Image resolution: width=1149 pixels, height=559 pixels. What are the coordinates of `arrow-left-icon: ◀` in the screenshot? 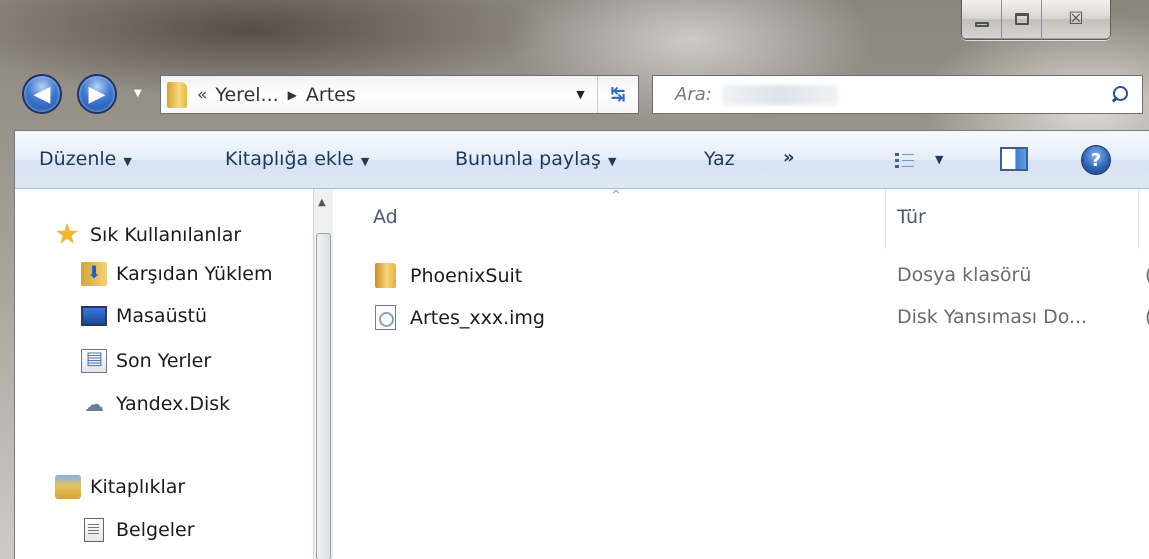 It's located at (42, 94).